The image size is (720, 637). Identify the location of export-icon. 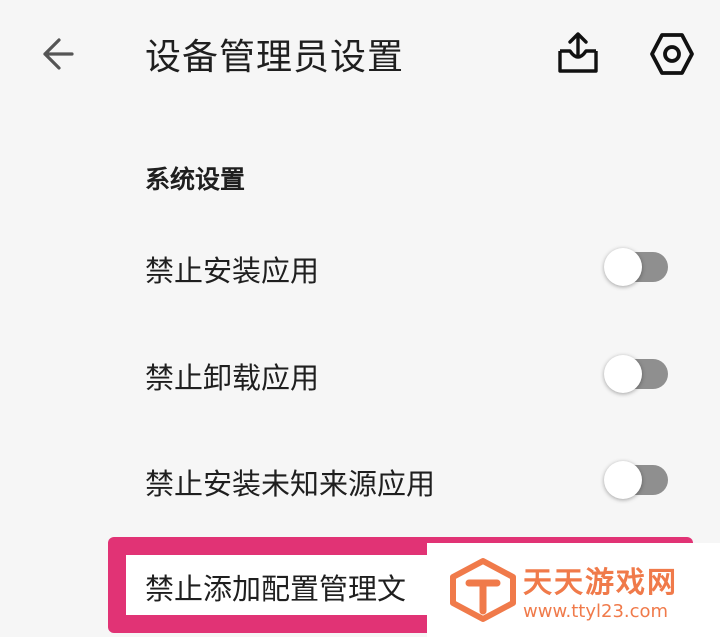
(578, 52).